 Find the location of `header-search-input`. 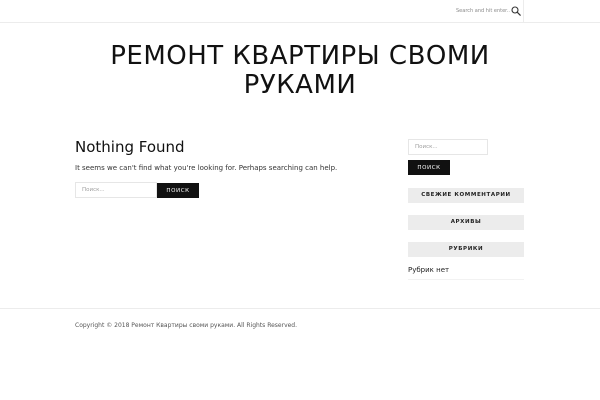

header-search-input is located at coordinates (483, 11).